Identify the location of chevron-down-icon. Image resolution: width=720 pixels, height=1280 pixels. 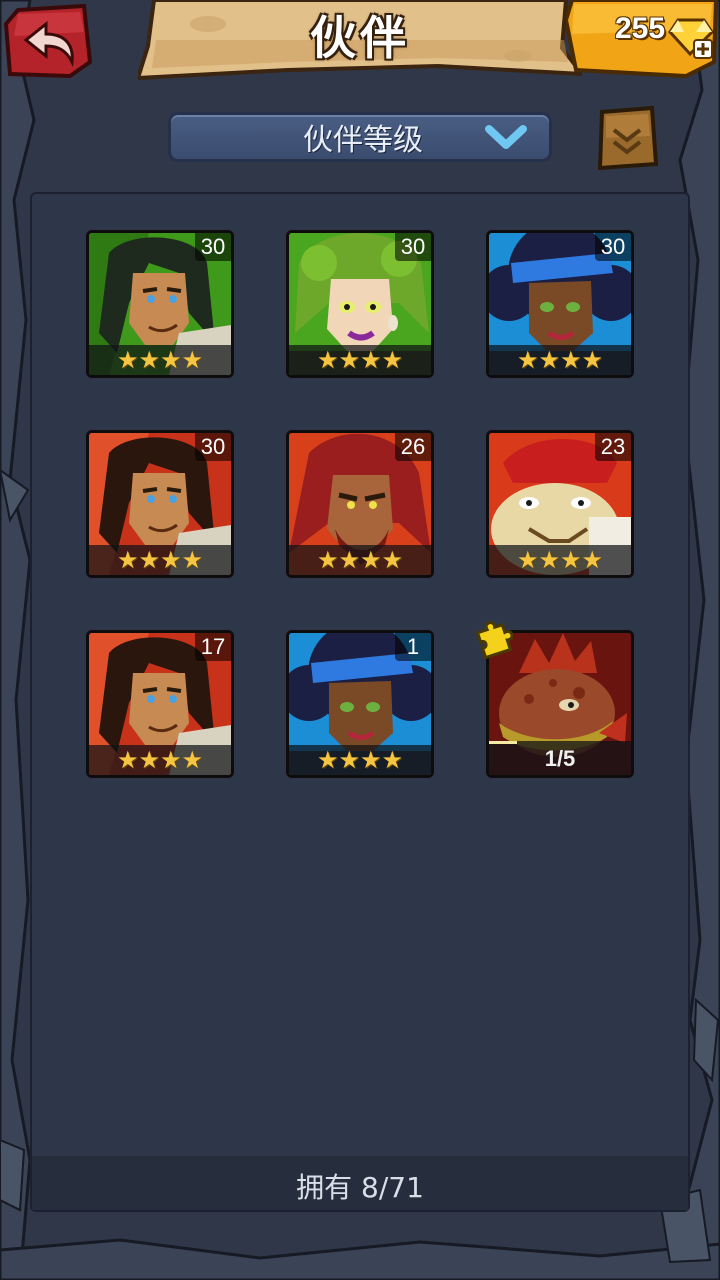
(506, 137).